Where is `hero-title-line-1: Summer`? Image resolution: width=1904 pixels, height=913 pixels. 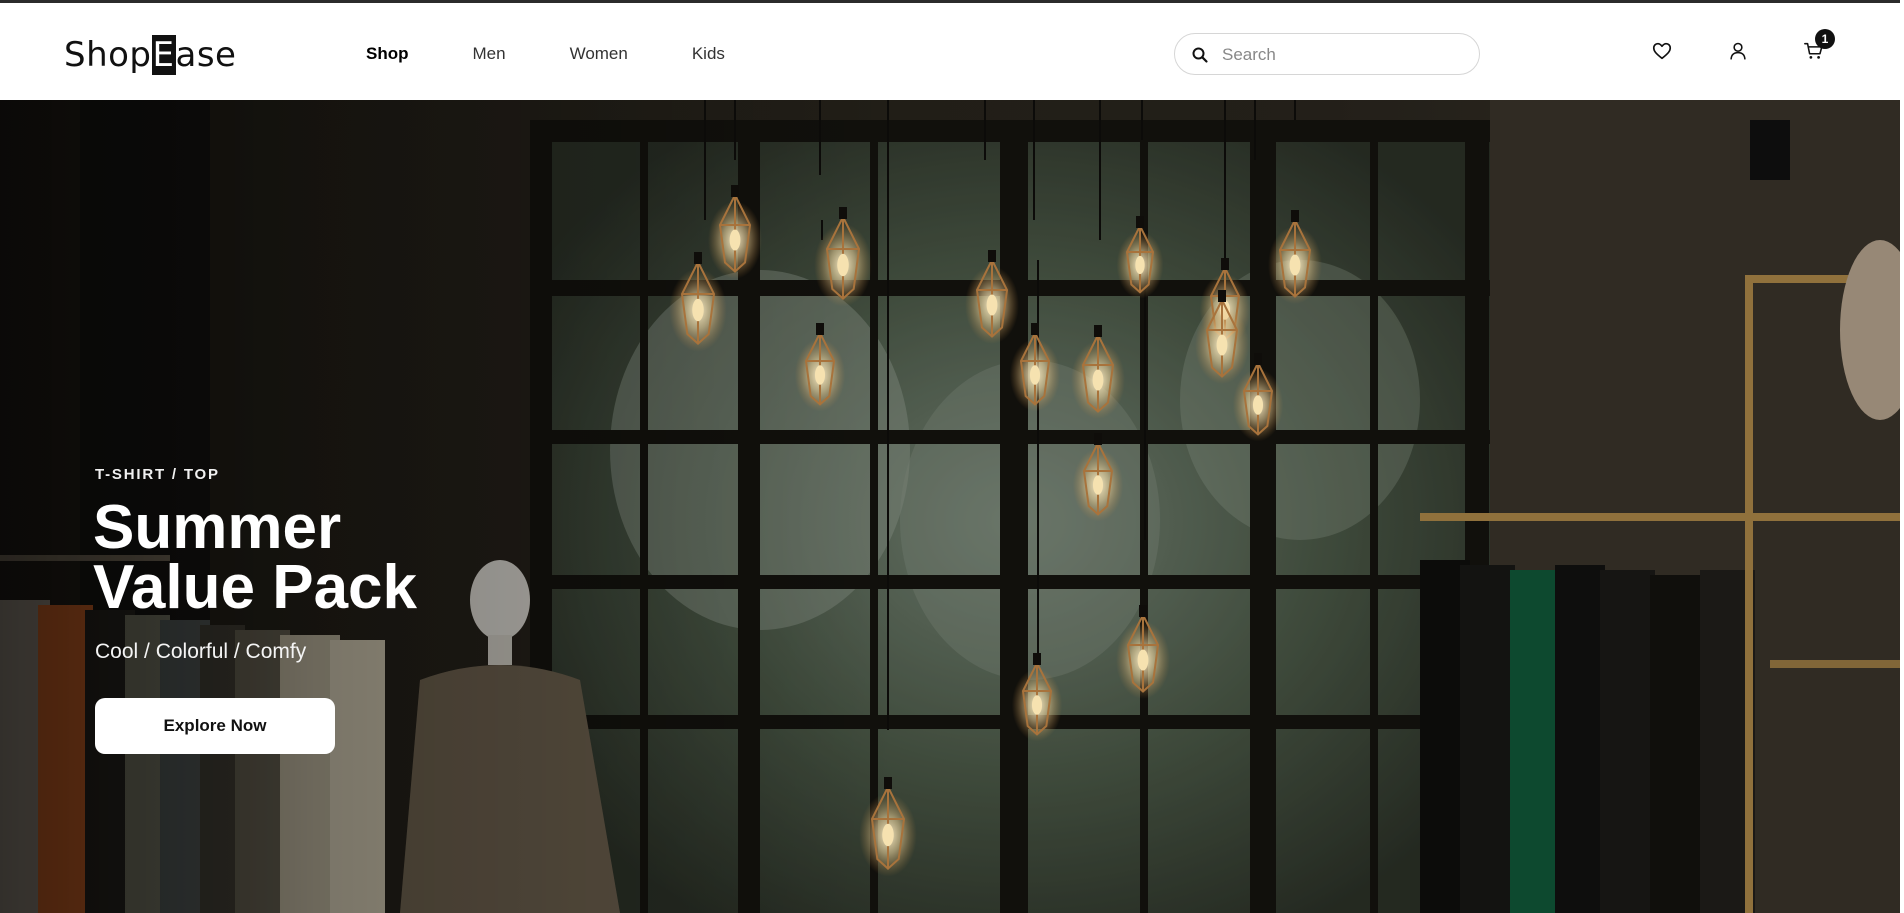 hero-title-line-1: Summer is located at coordinates (217, 527).